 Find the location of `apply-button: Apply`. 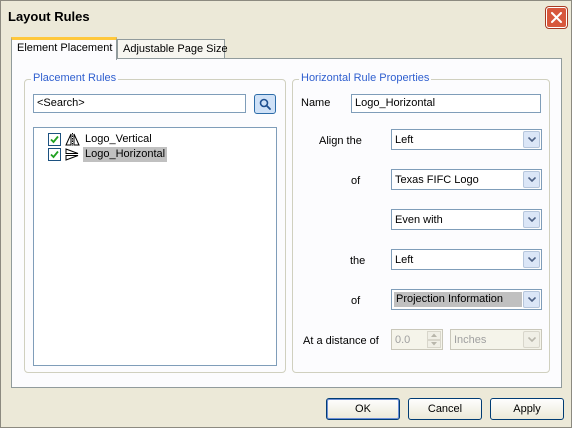

apply-button: Apply is located at coordinates (527, 409).